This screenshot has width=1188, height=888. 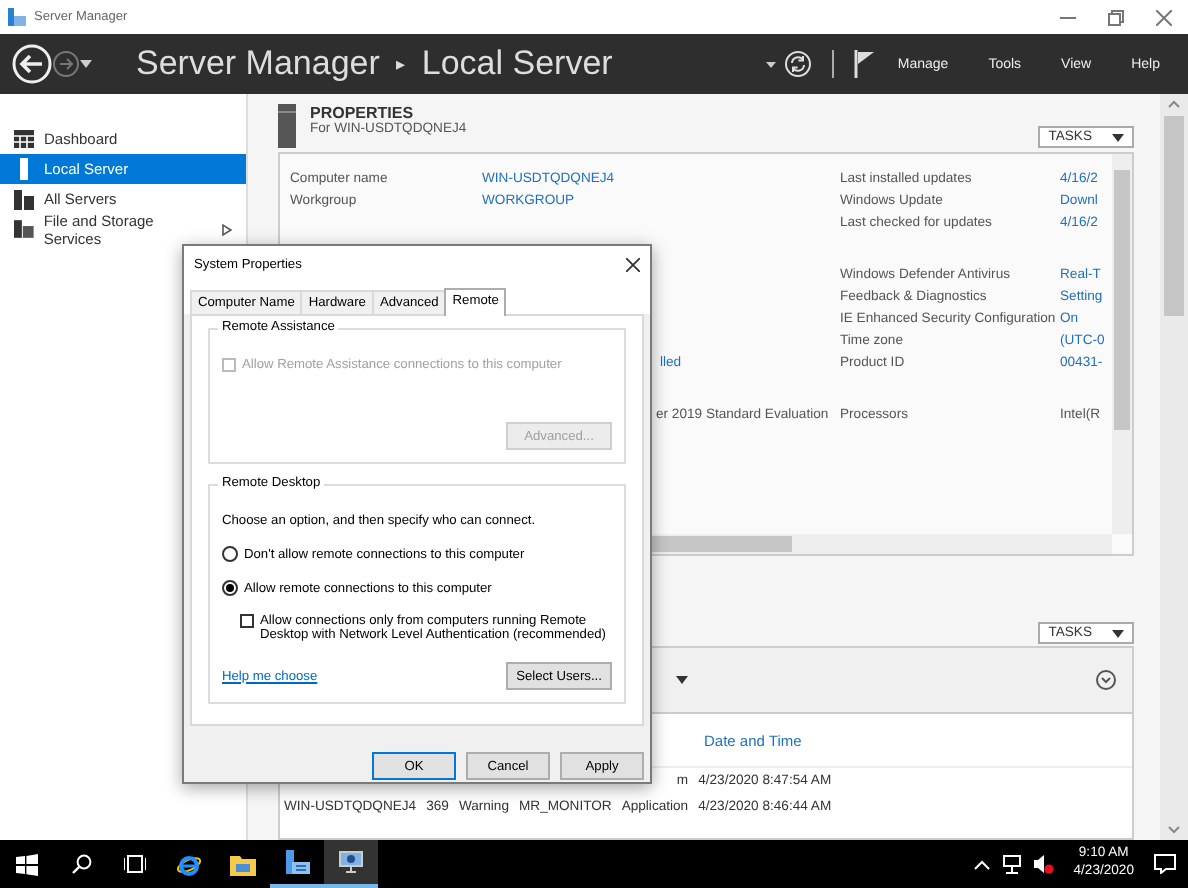 What do you see at coordinates (135, 864) in the screenshot?
I see `task-view-icon` at bounding box center [135, 864].